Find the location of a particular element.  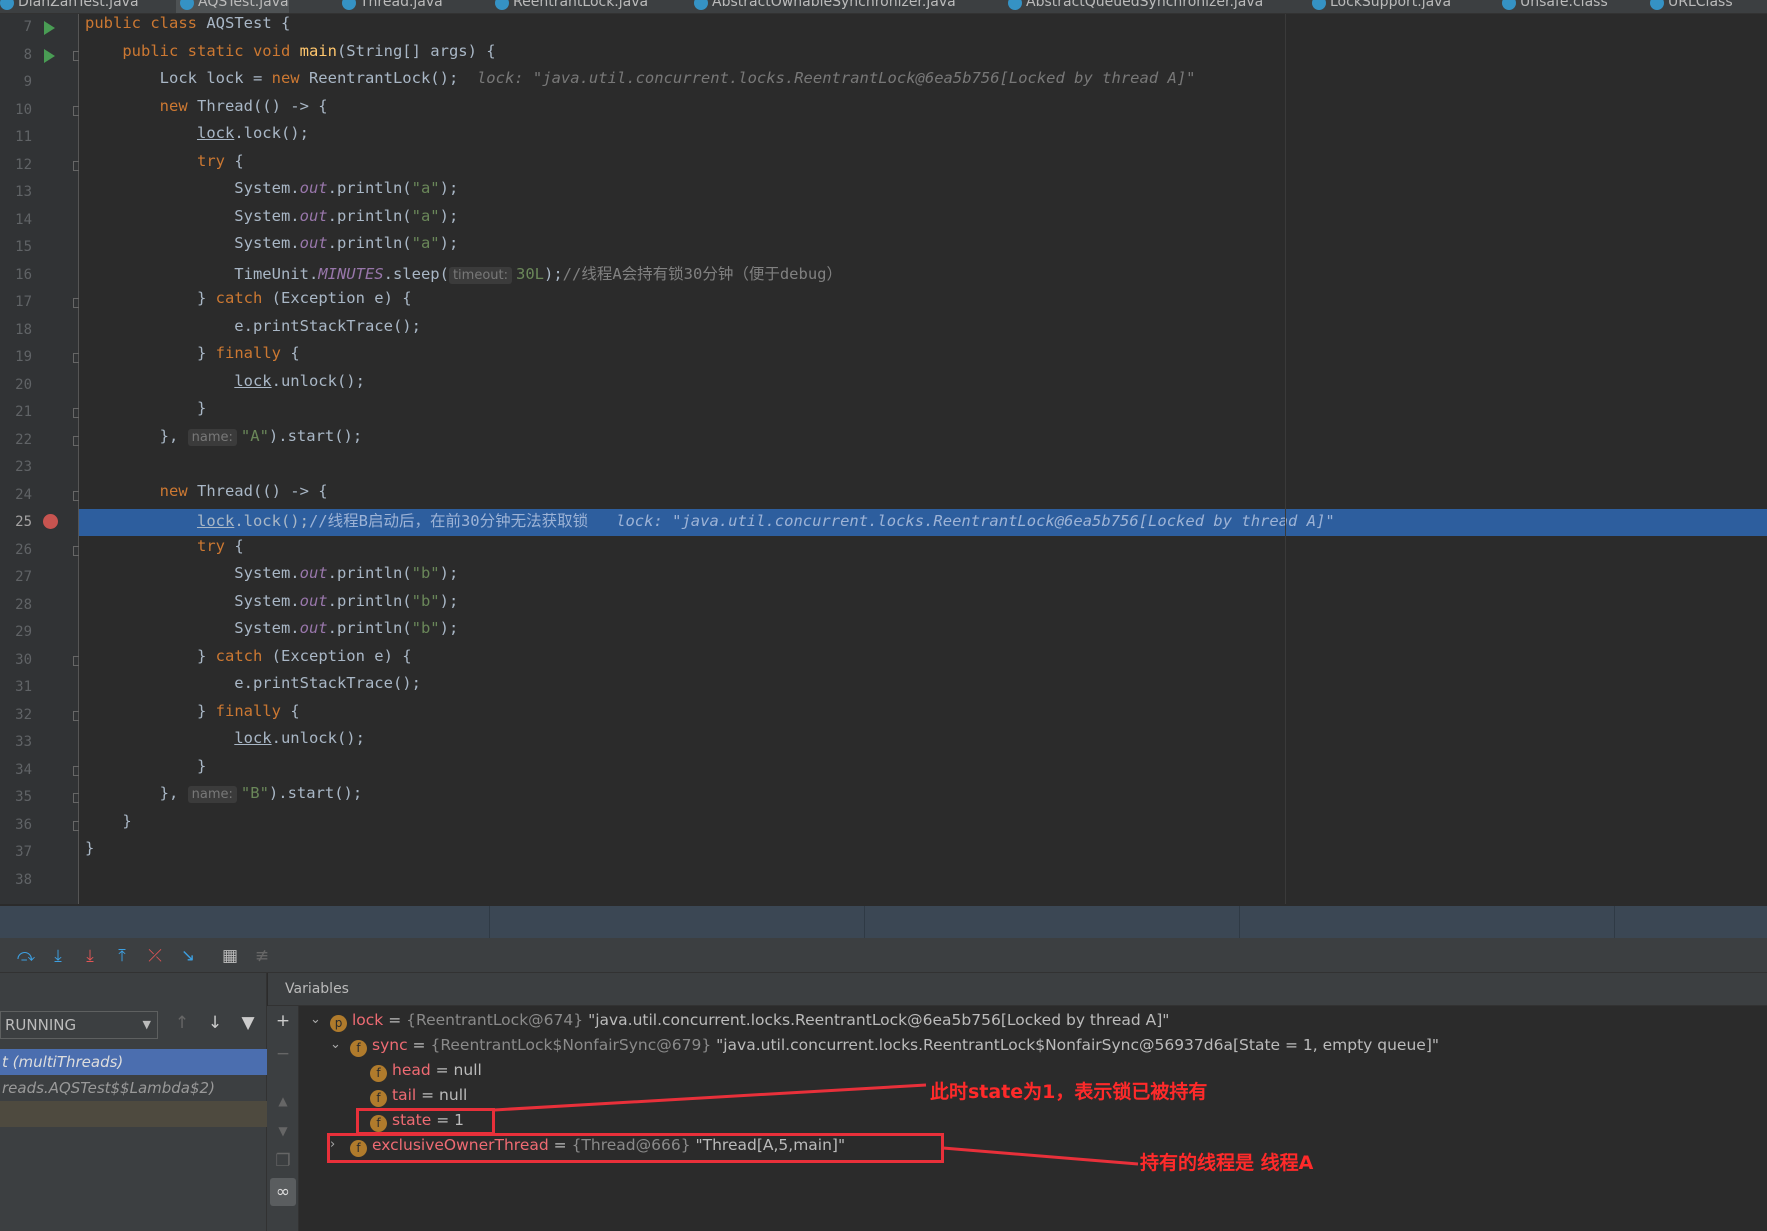

annotation-line-state is located at coordinates (710, 1097).